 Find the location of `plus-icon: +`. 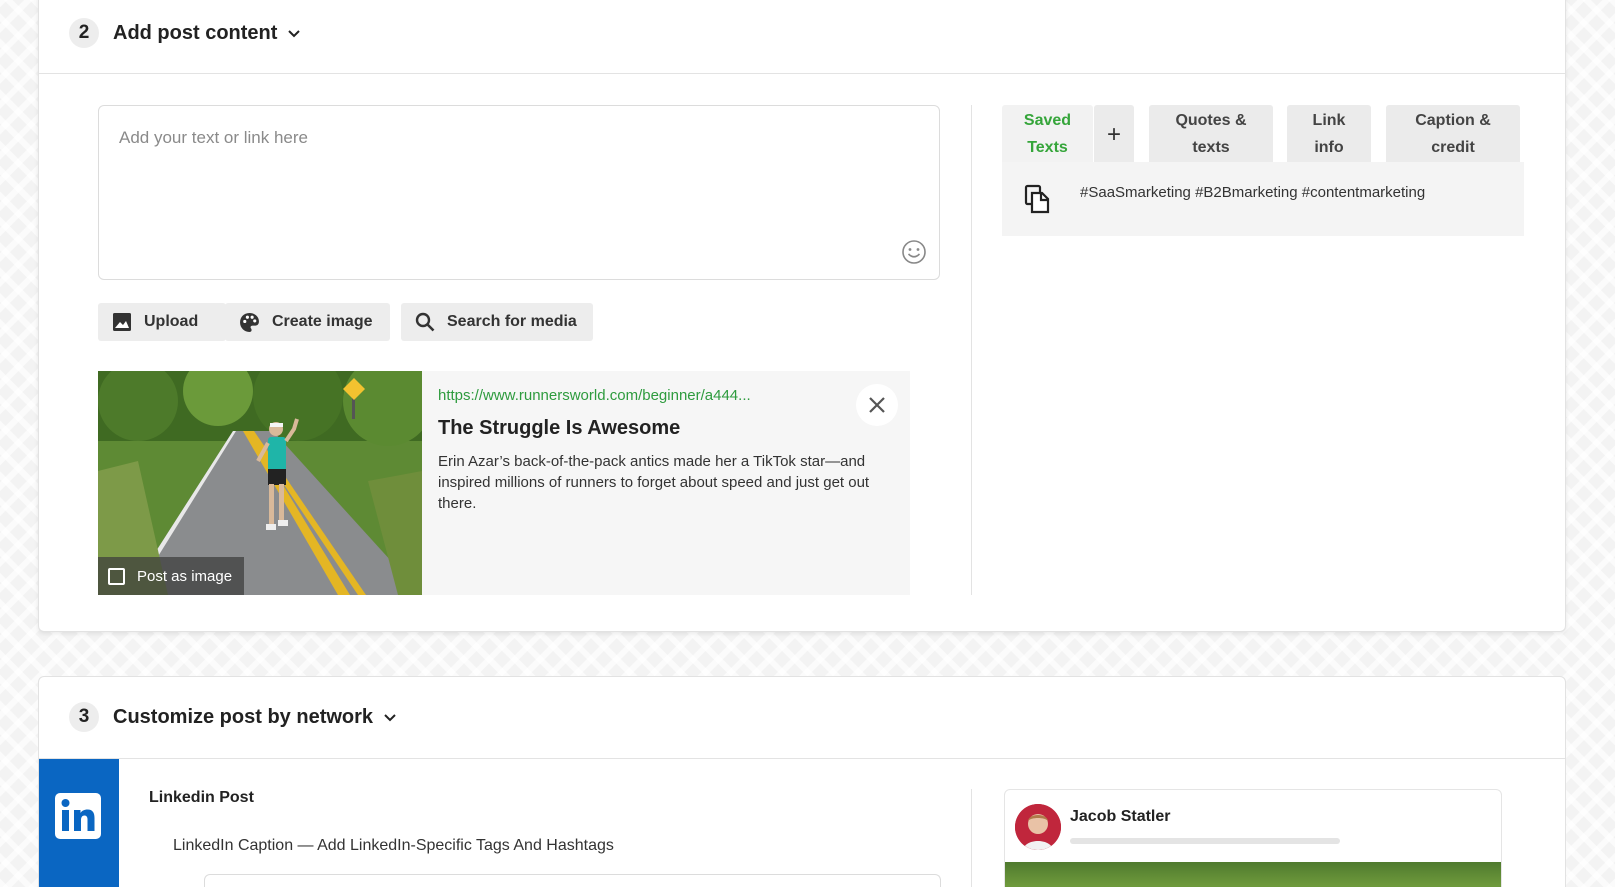

plus-icon: + is located at coordinates (1113, 134).